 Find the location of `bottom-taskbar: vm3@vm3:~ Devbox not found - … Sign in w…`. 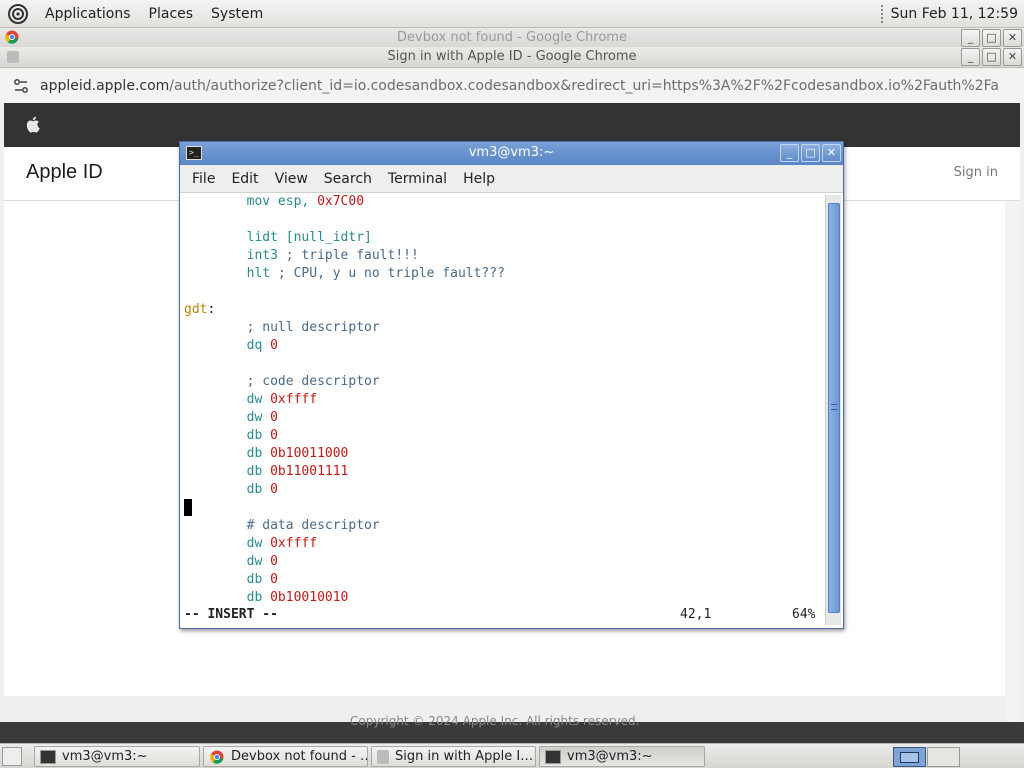

bottom-taskbar: vm3@vm3:~ Devbox not found - … Sign in w… is located at coordinates (512, 755).